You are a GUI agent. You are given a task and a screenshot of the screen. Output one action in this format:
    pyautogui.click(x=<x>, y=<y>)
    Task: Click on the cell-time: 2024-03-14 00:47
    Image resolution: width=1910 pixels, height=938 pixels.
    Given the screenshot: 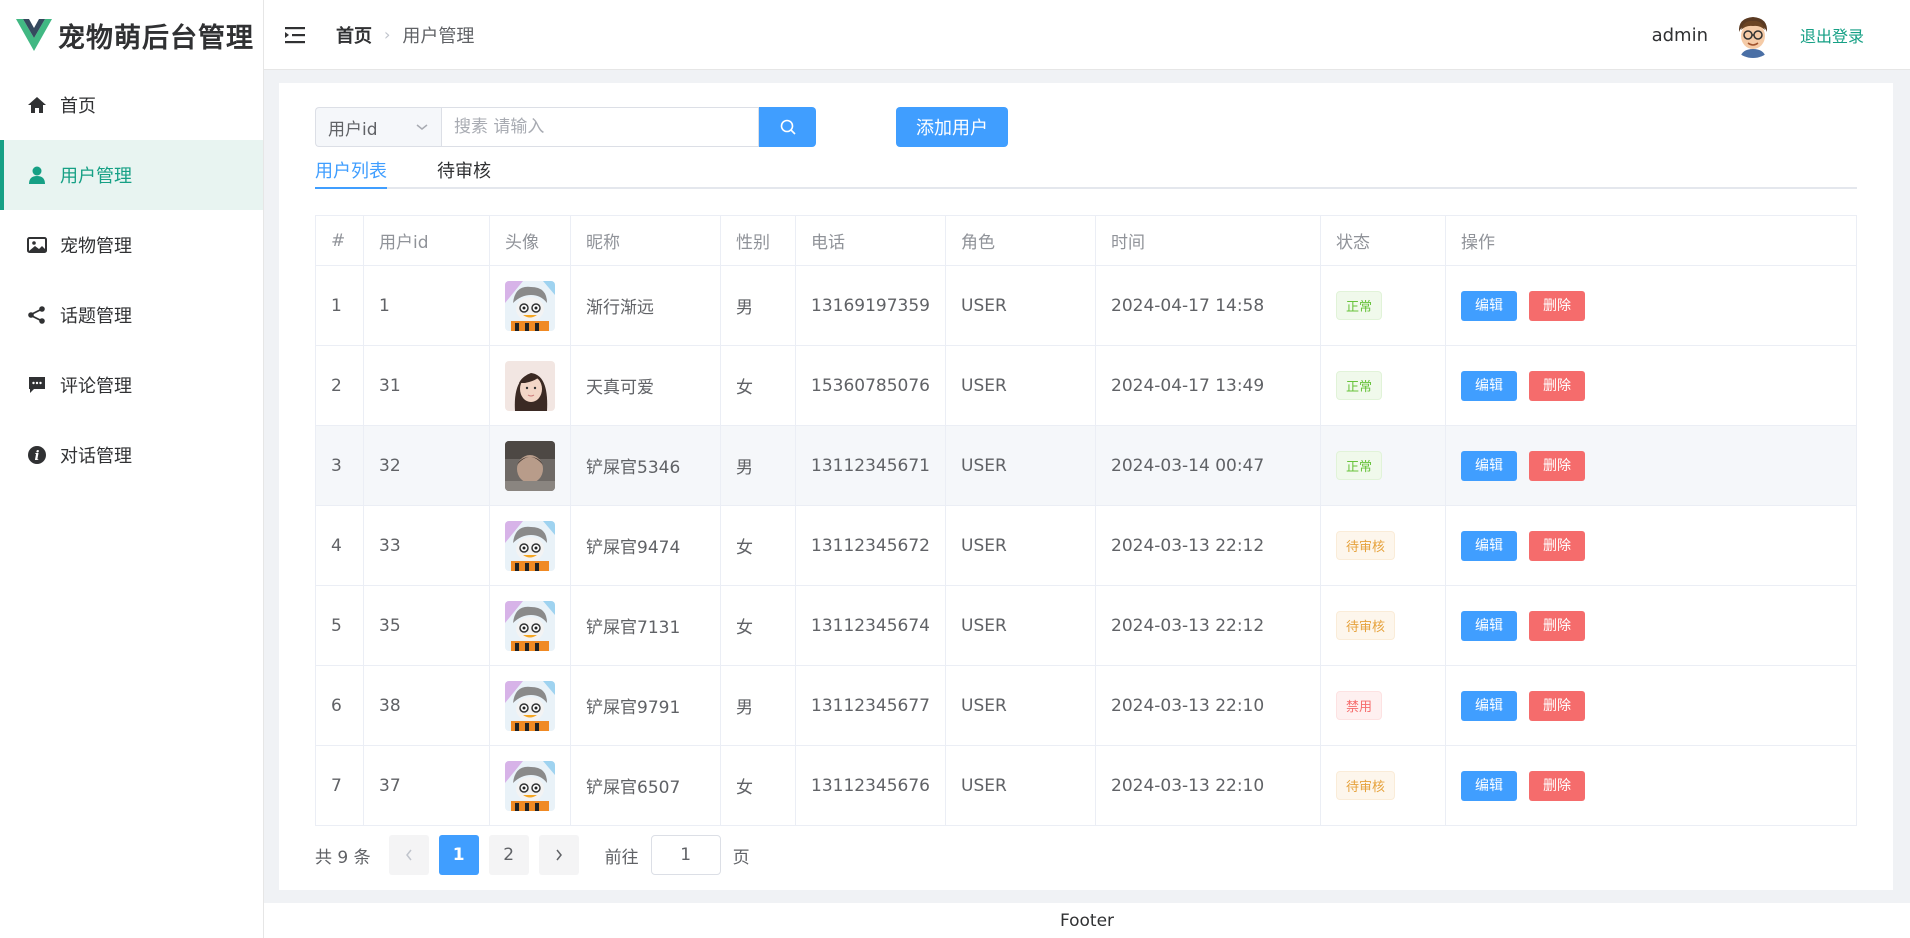 What is the action you would take?
    pyautogui.click(x=1208, y=465)
    